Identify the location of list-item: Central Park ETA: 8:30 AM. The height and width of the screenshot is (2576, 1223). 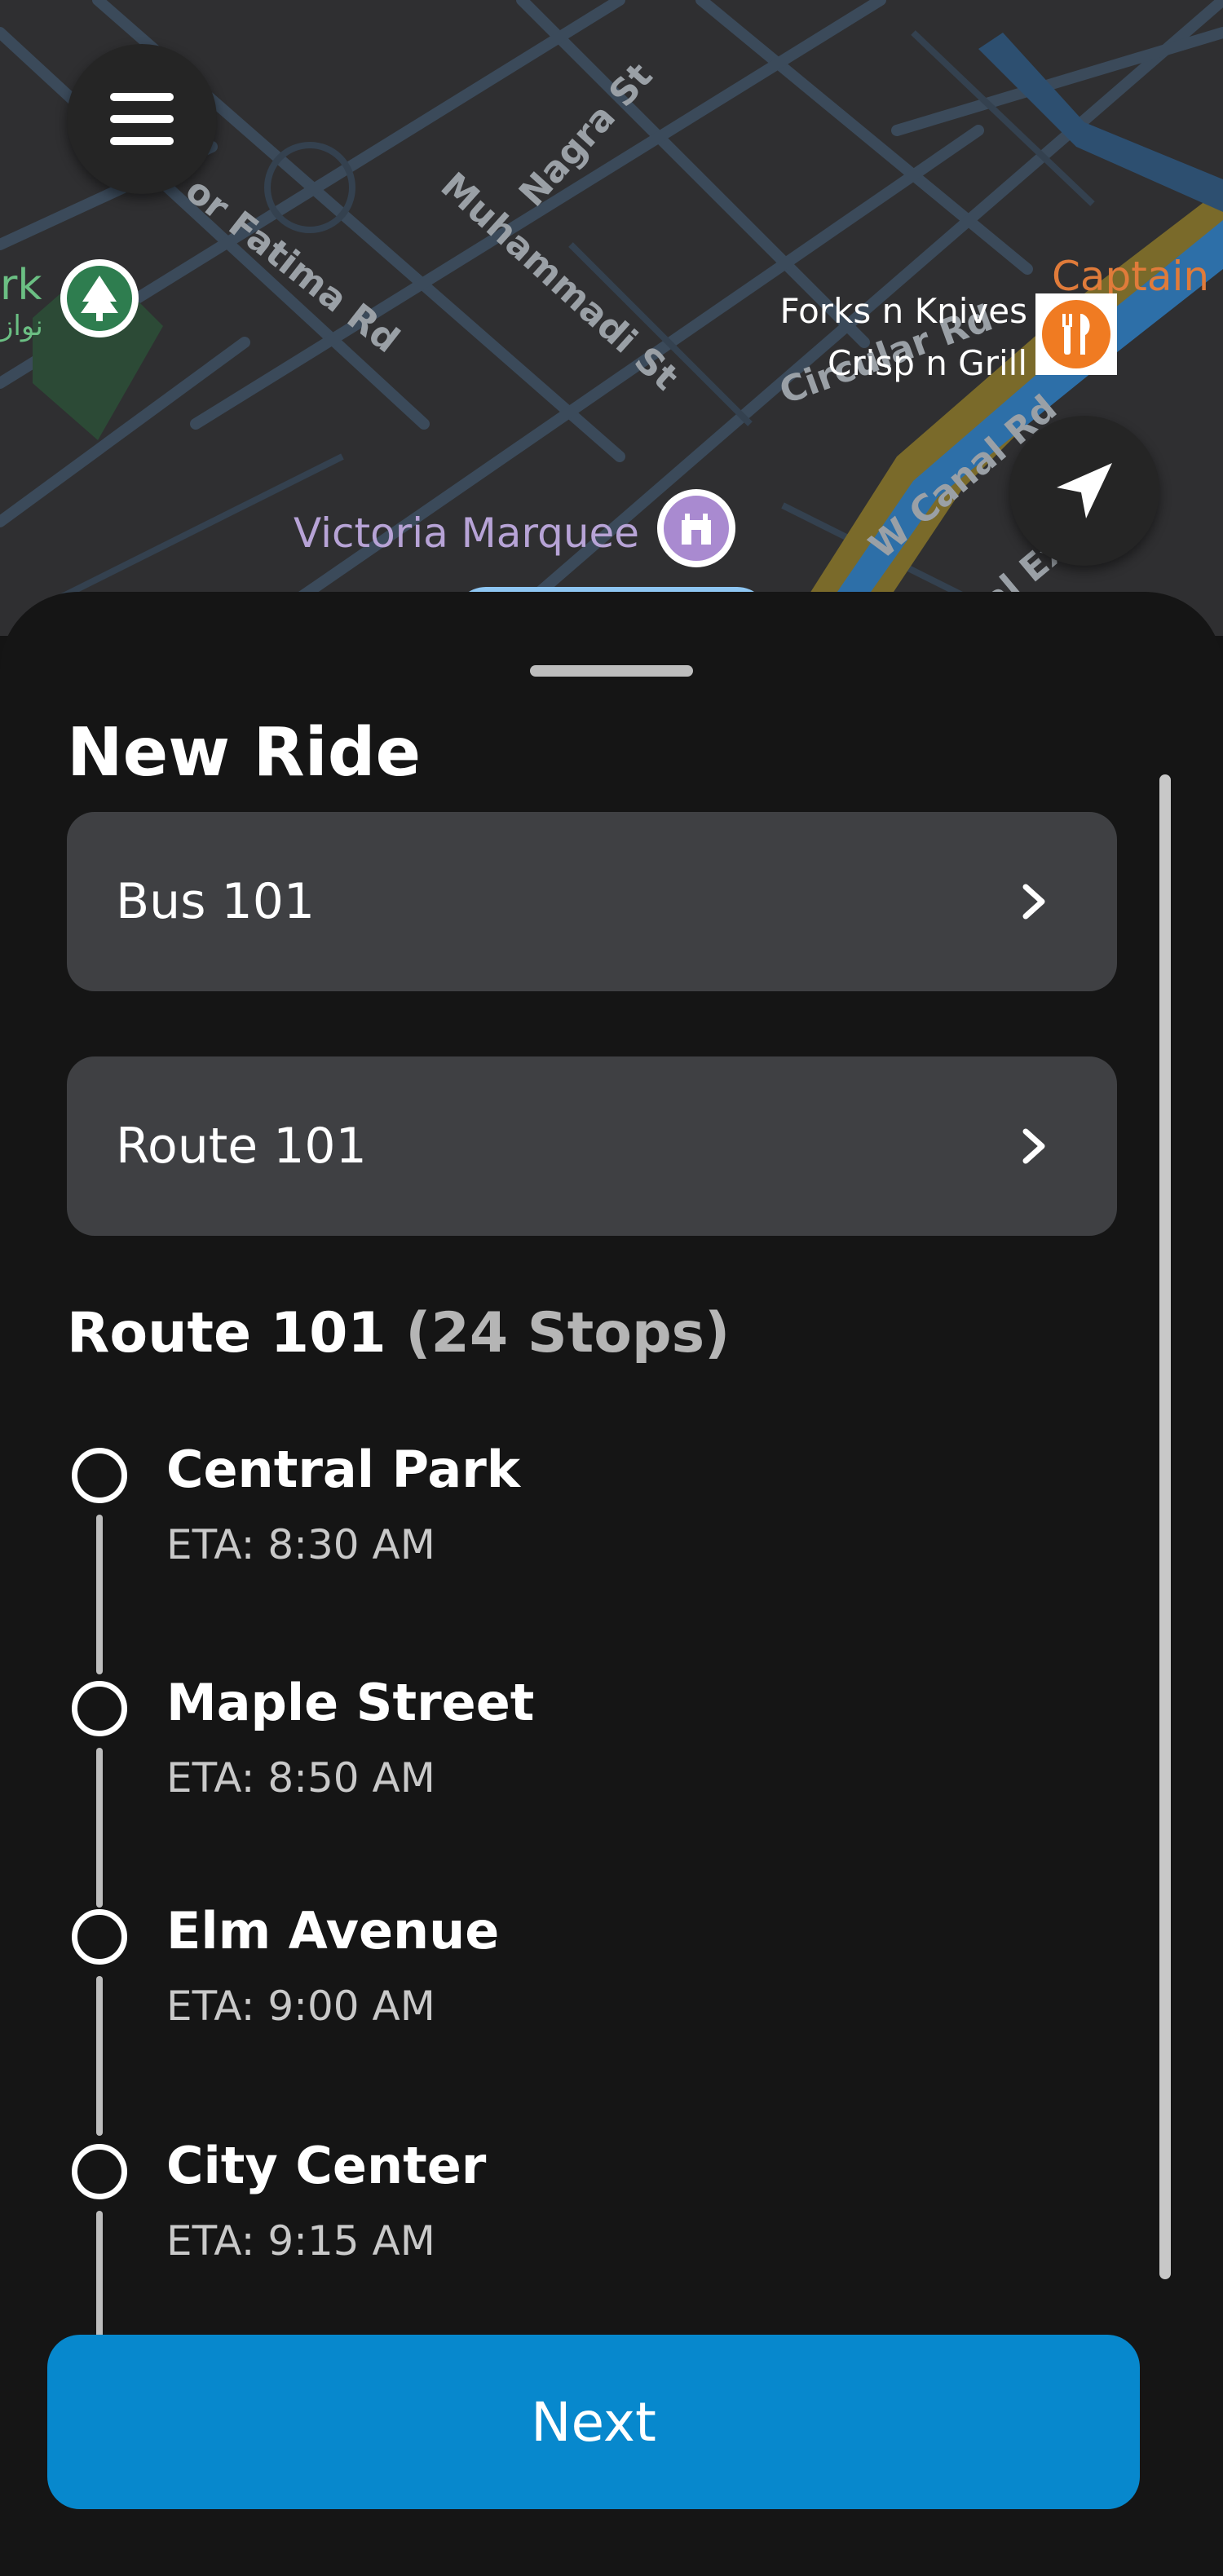
(570, 1557).